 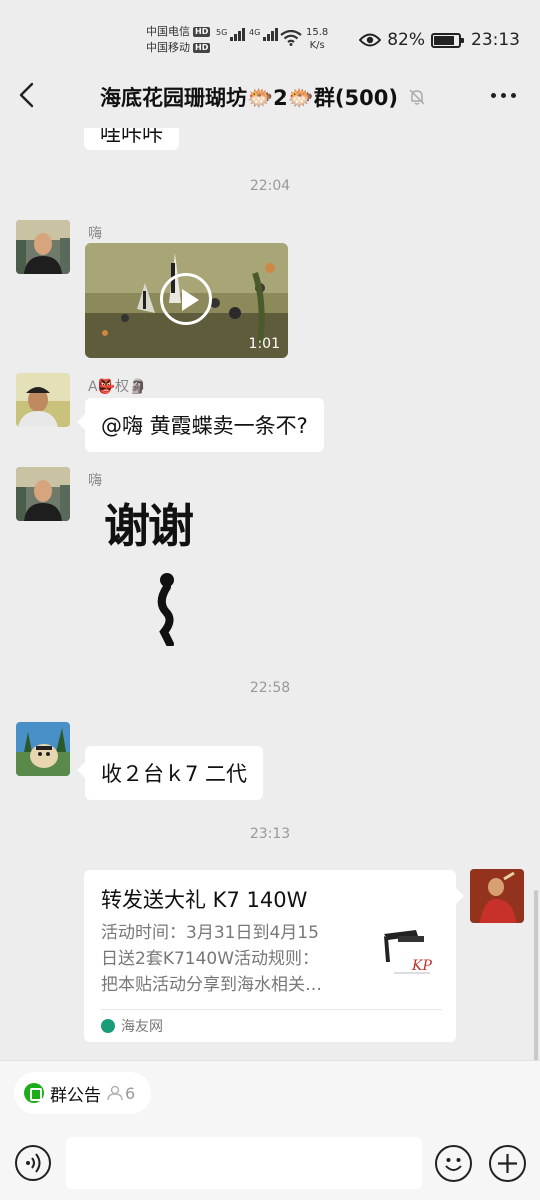 I want to click on chat-title: 海底花园珊瑚坊🐡2🐡群(500), so click(x=263, y=97).